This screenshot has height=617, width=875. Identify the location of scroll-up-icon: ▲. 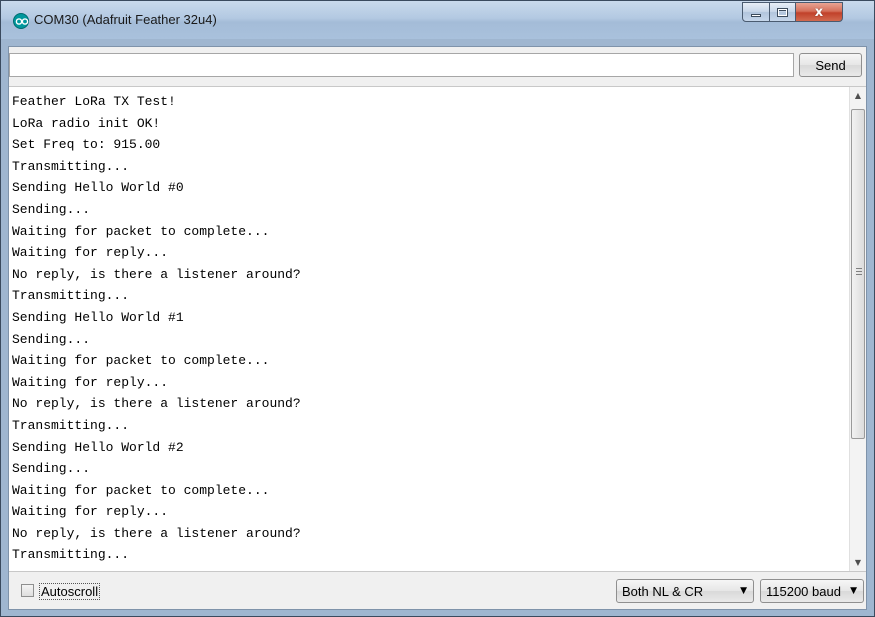
(858, 95).